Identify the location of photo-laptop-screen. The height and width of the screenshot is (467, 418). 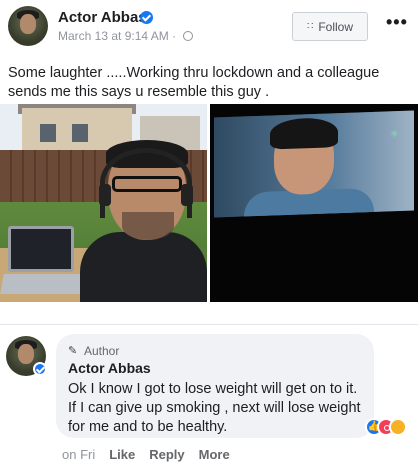
(41, 249).